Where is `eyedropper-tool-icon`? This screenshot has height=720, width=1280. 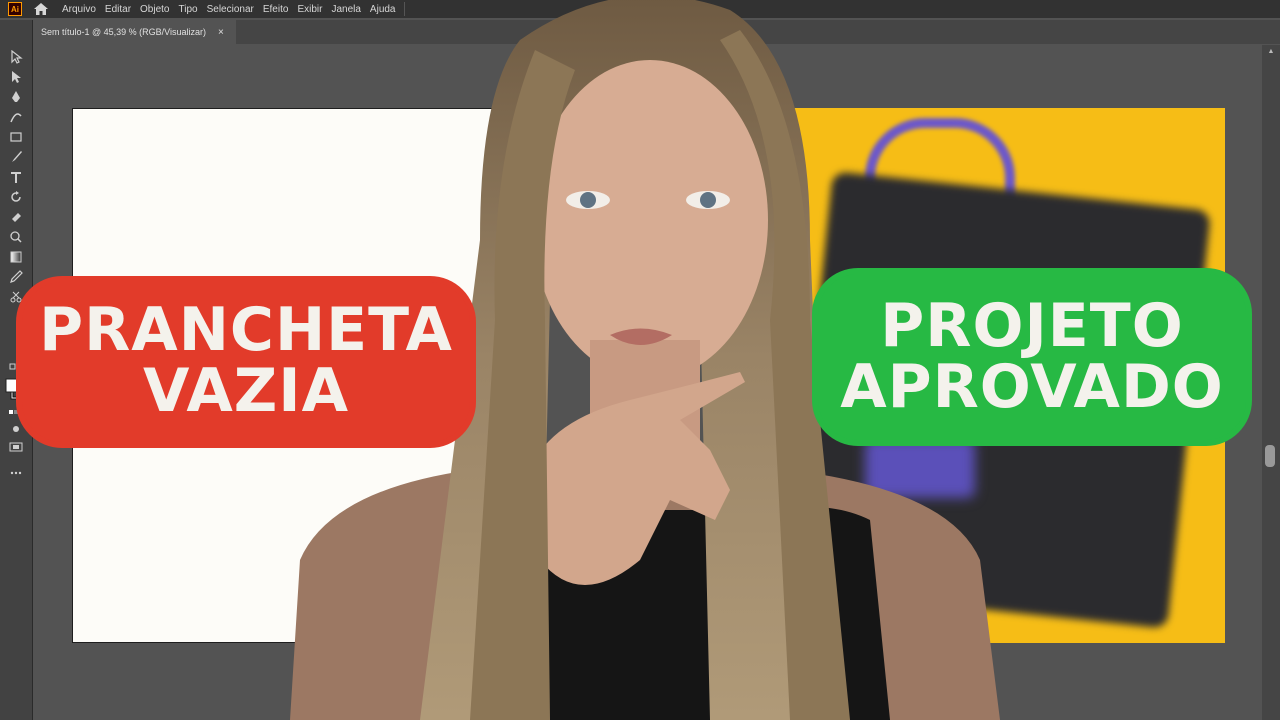
eyedropper-tool-icon is located at coordinates (16, 277).